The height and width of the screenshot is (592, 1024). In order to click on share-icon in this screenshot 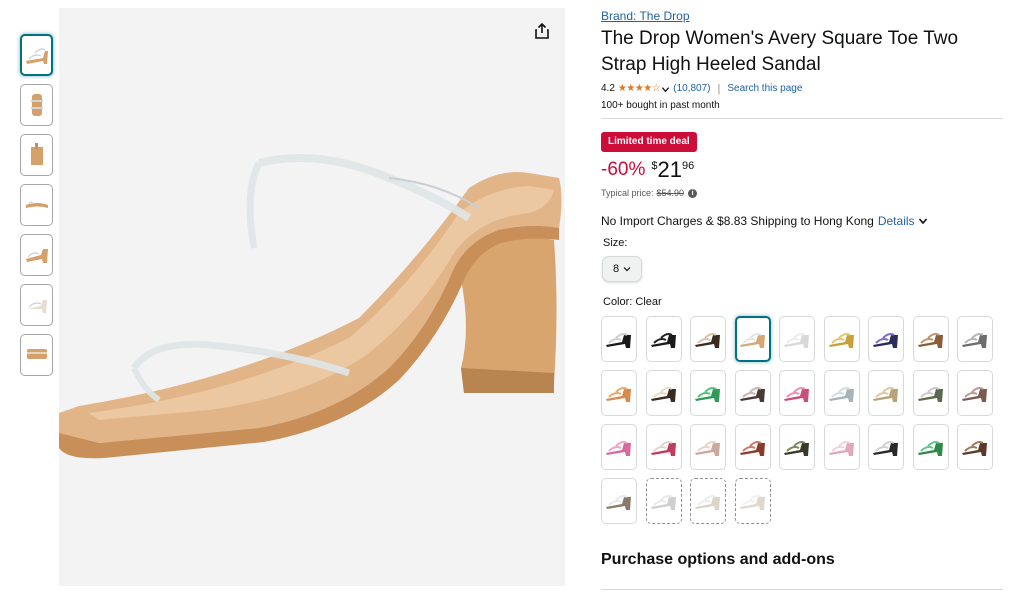, I will do `click(542, 30)`.